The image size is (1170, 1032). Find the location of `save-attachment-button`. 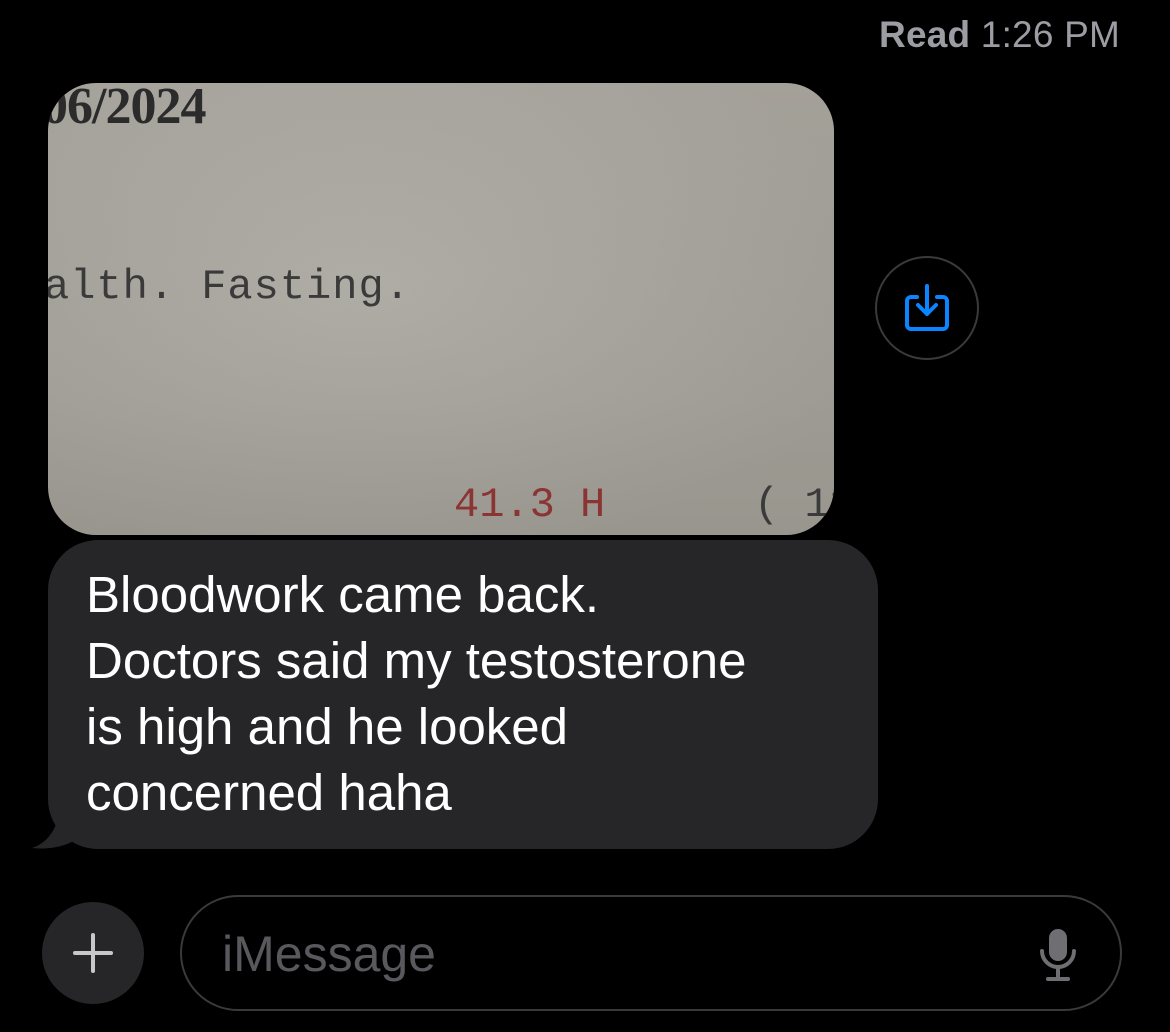

save-attachment-button is located at coordinates (927, 308).